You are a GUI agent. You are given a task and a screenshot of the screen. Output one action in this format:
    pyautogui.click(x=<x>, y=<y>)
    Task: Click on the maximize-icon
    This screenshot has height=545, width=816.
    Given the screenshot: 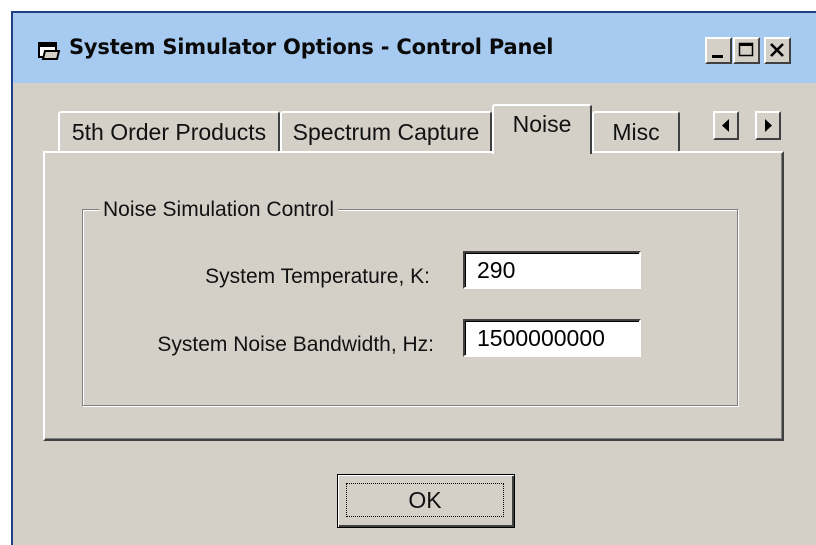 What is the action you would take?
    pyautogui.click(x=746, y=49)
    